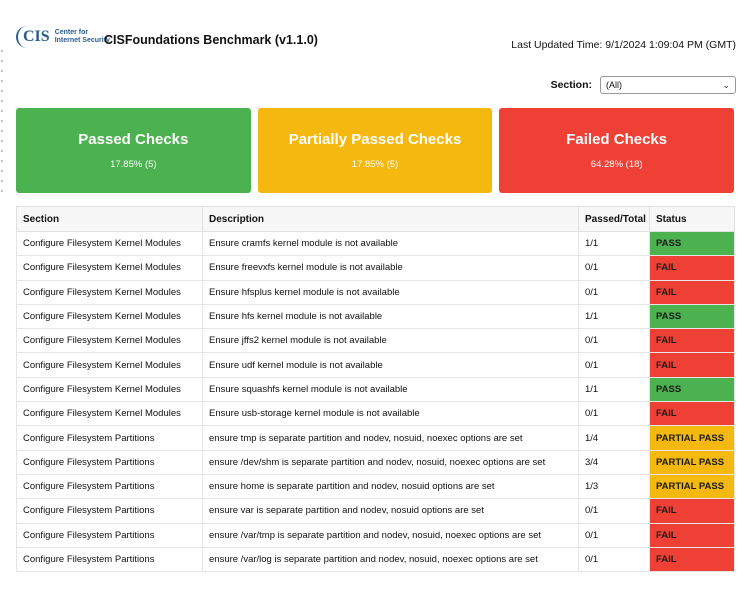 This screenshot has width=752, height=589. I want to click on column-header-description: Description, so click(390, 219).